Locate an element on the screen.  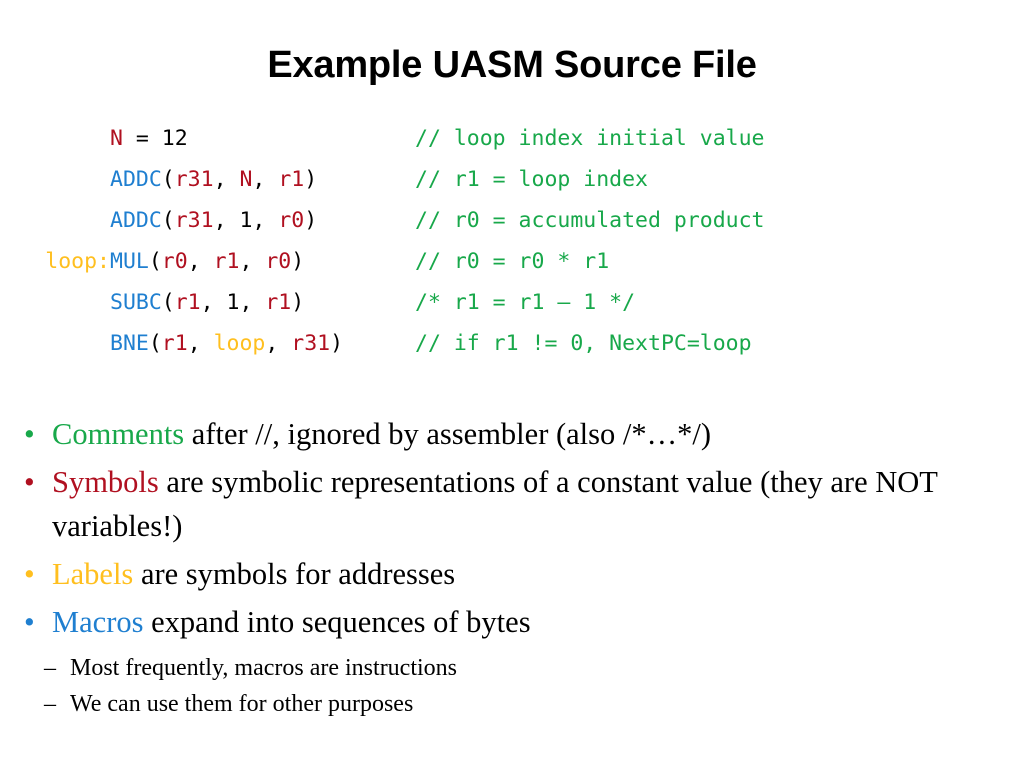
code-comment: // r1 = loop index is located at coordinates (531, 179).